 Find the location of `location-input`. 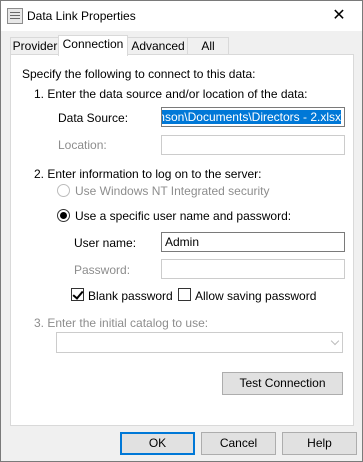

location-input is located at coordinates (253, 145).